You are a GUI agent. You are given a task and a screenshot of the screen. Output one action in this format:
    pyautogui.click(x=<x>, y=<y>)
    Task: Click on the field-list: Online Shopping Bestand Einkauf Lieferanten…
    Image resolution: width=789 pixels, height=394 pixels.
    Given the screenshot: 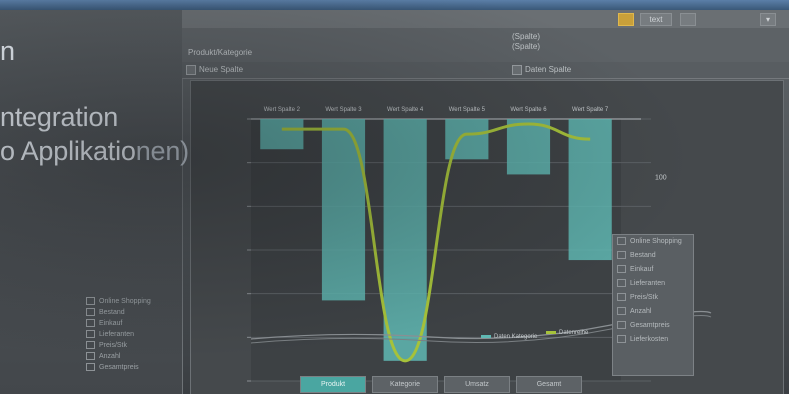 What is the action you would take?
    pyautogui.click(x=132, y=334)
    